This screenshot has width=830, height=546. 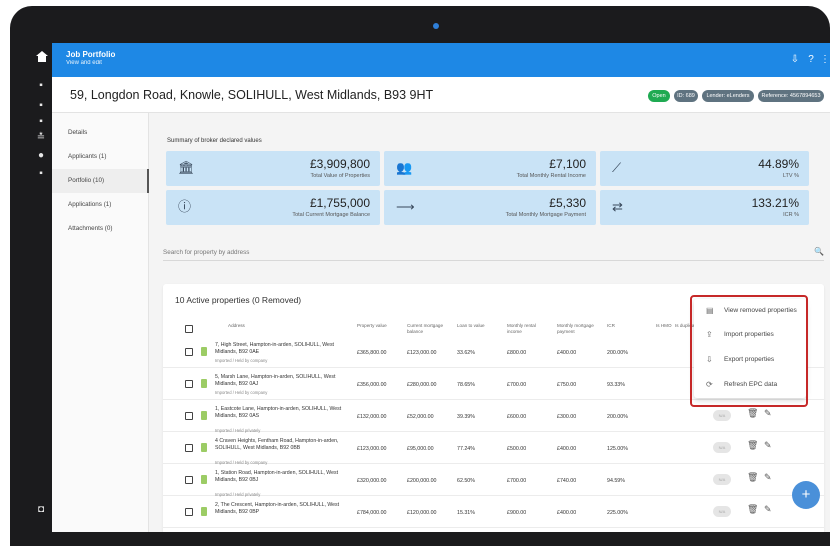 I want to click on column-header: Current mortgage balance, so click(x=425, y=328).